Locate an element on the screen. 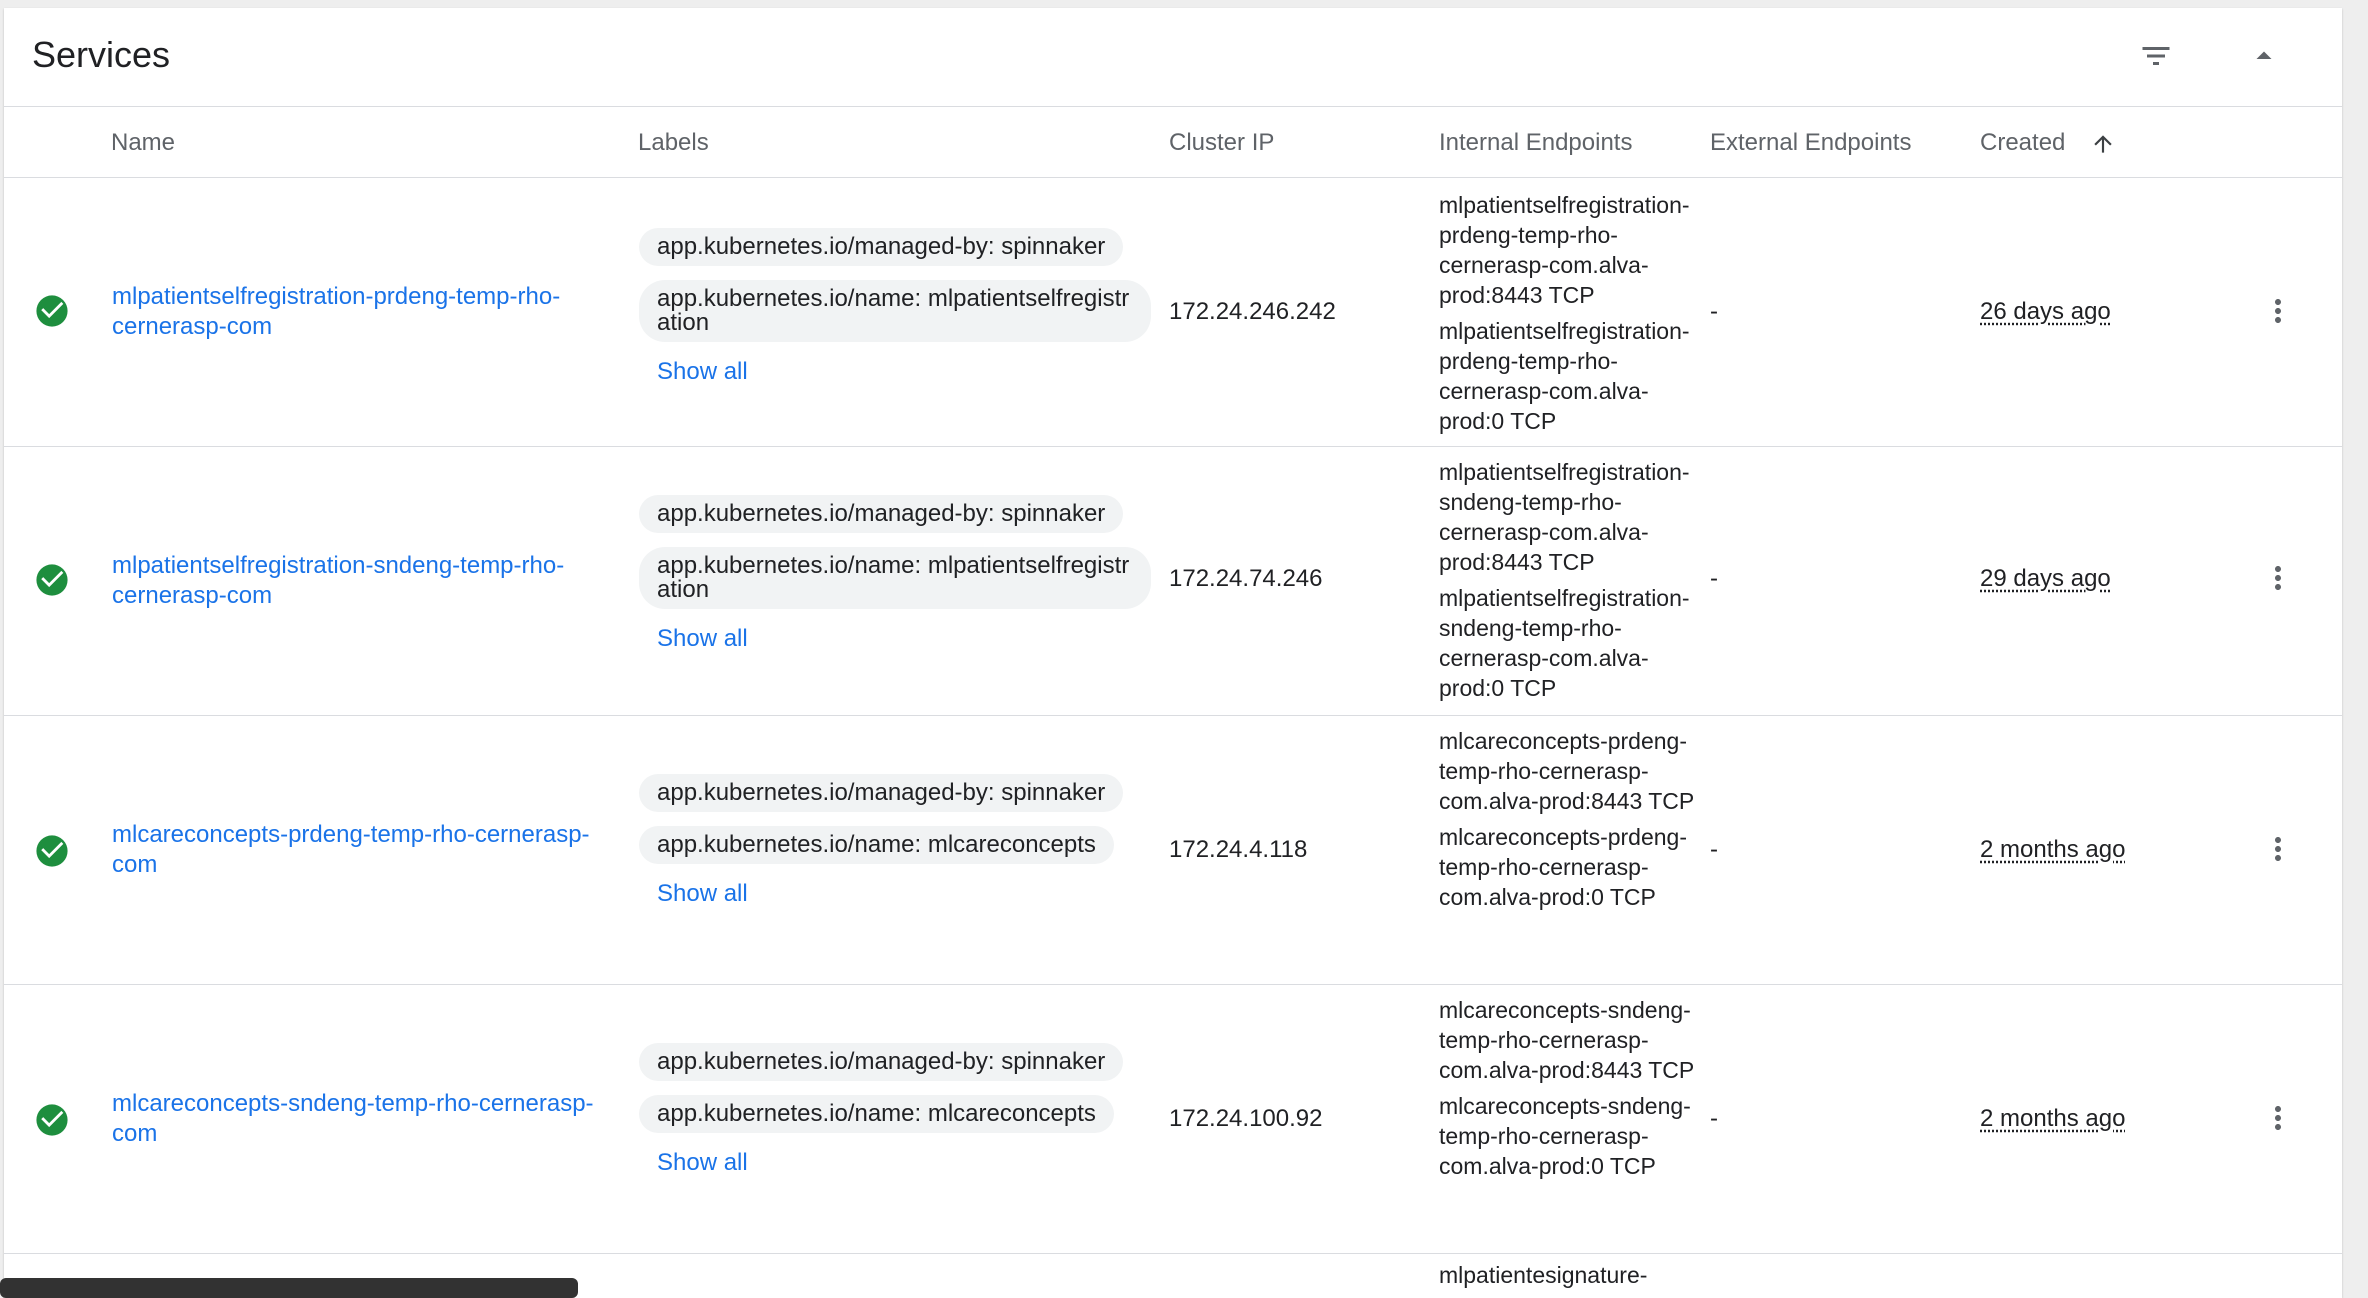 The height and width of the screenshot is (1298, 2368). column-header-labels: Labels is located at coordinates (673, 142).